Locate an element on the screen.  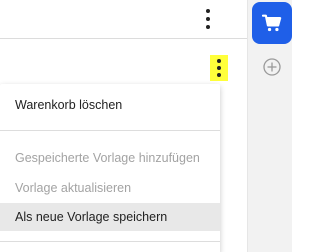
header-more-options-icon is located at coordinates (208, 19).